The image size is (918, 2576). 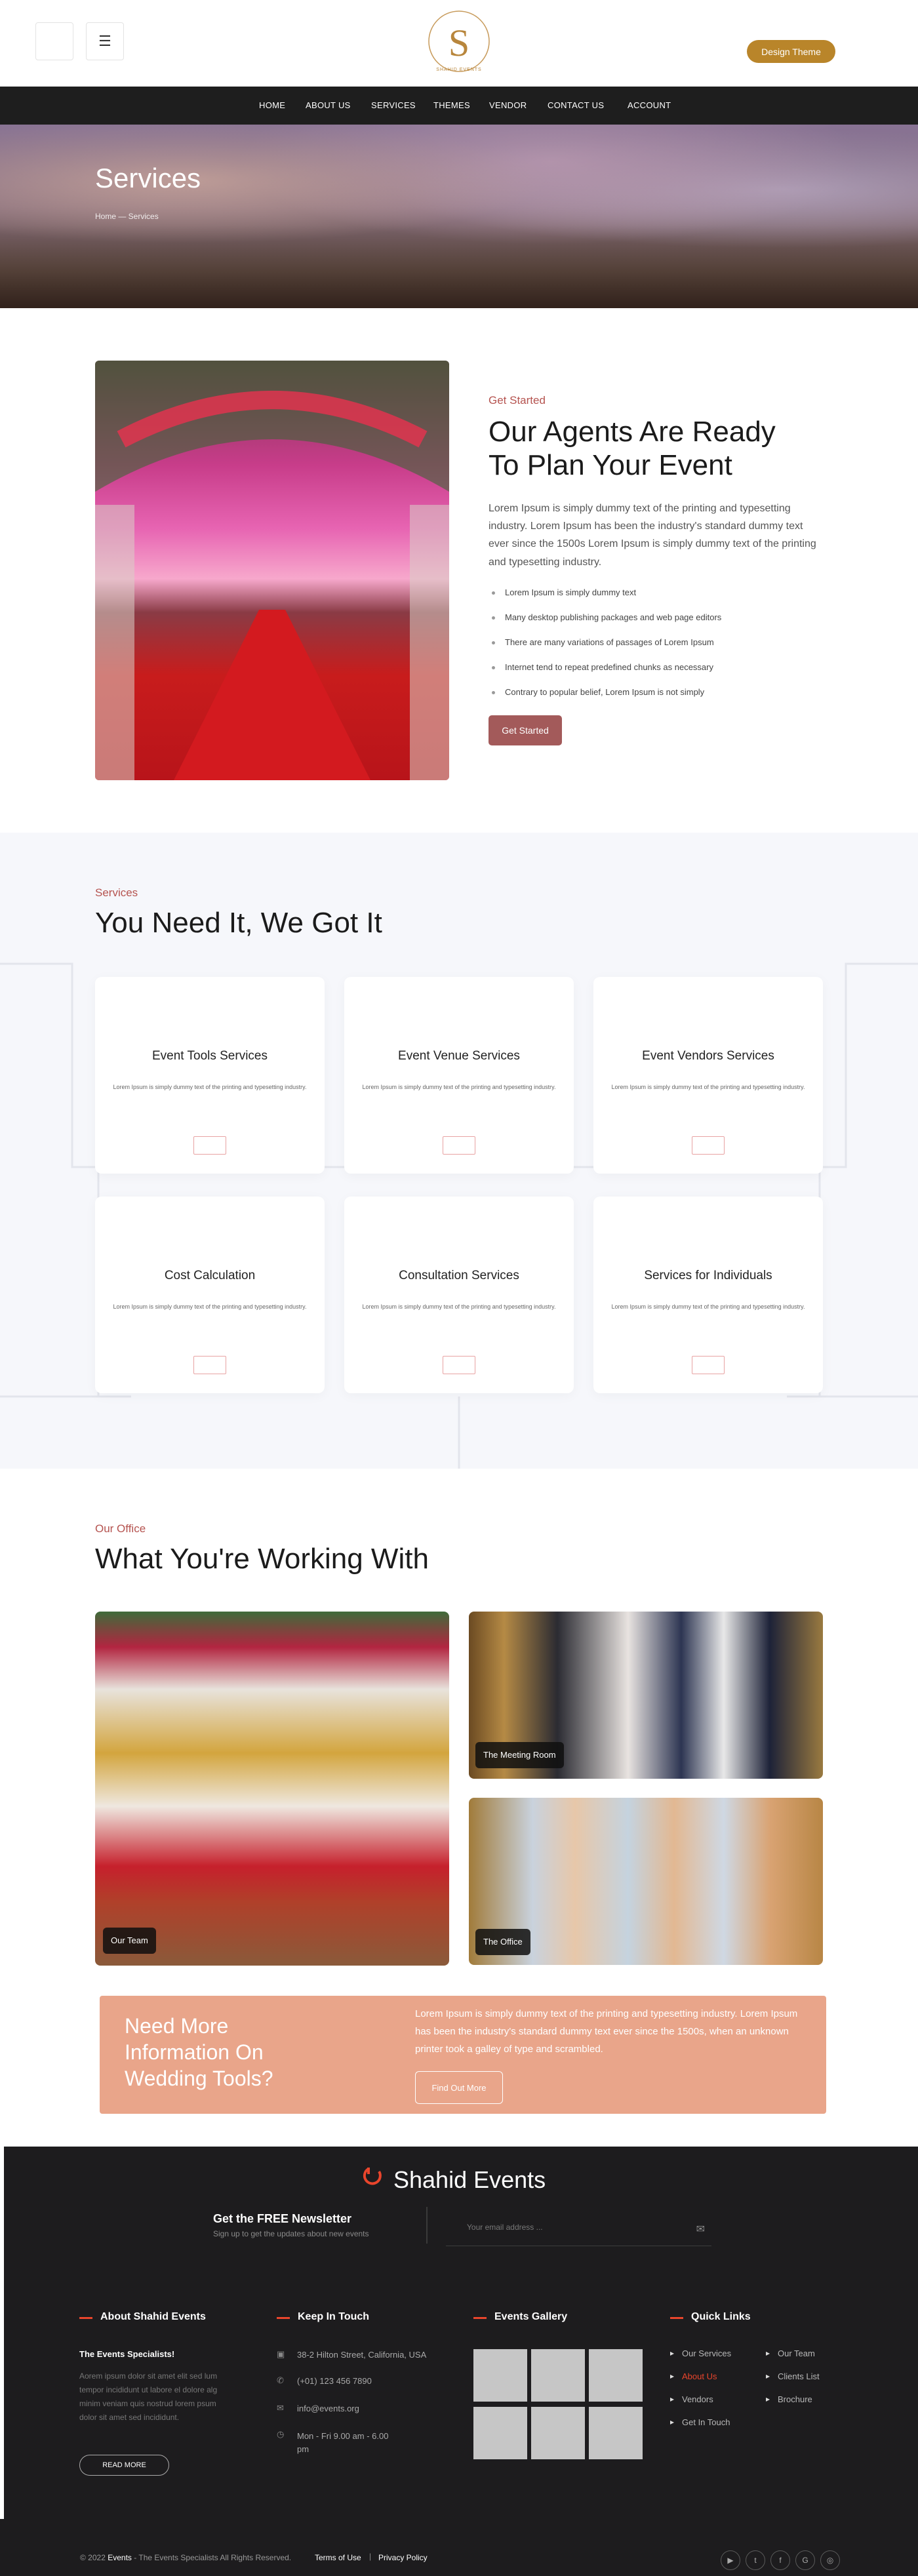 I want to click on site-logo: S SHAHID EVENTS, so click(x=459, y=41).